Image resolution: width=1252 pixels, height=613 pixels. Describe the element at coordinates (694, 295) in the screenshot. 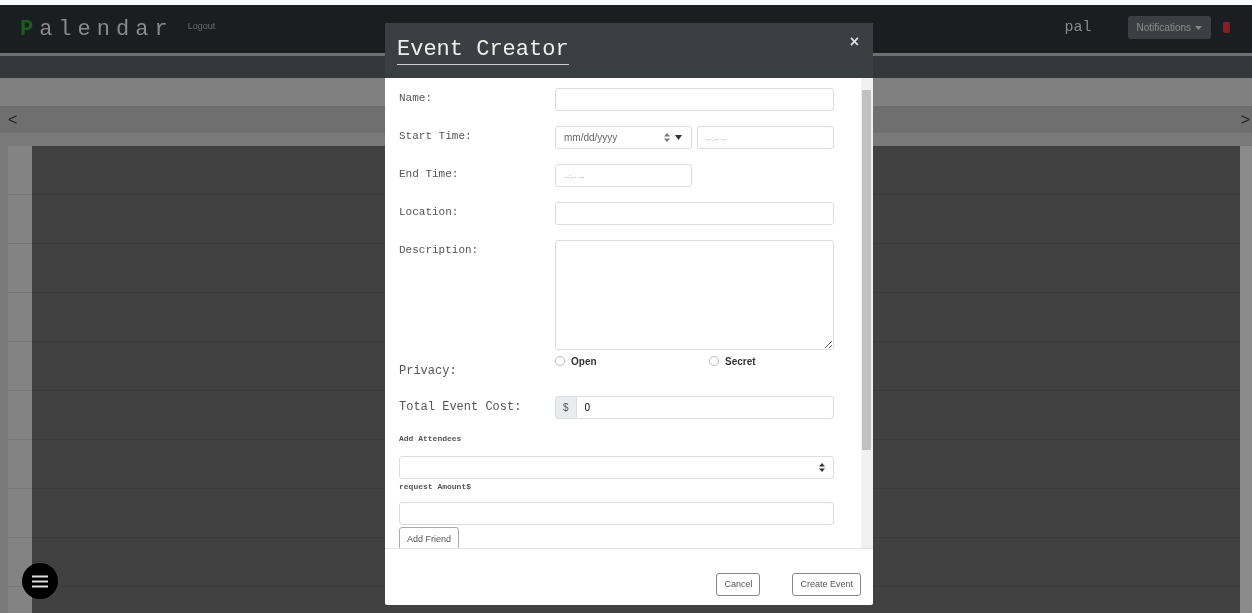

I see `description-field` at that location.